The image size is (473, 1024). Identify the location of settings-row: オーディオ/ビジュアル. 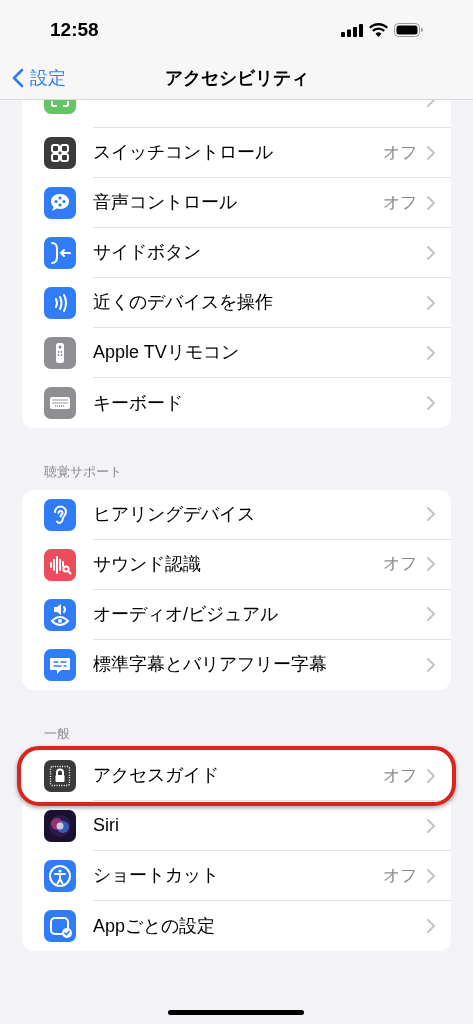
(236, 614).